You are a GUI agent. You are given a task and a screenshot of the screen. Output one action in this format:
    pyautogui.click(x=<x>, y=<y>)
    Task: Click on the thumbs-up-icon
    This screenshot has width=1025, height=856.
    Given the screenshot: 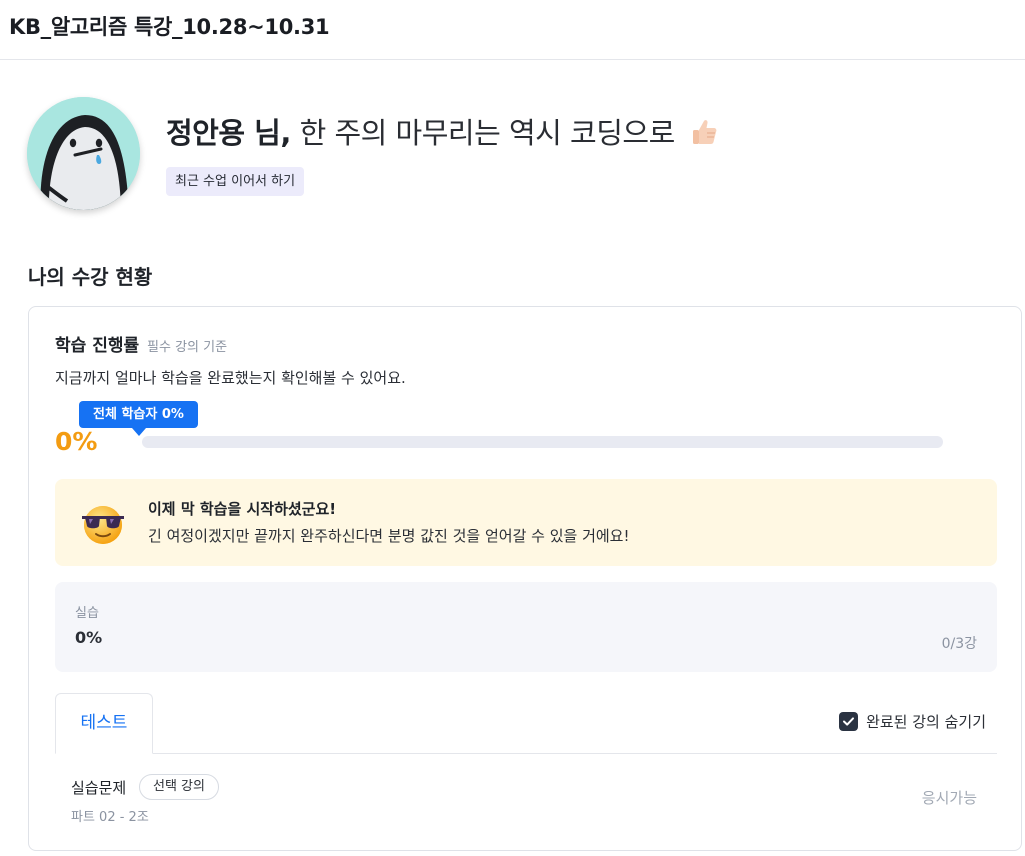 What is the action you would take?
    pyautogui.click(x=705, y=135)
    